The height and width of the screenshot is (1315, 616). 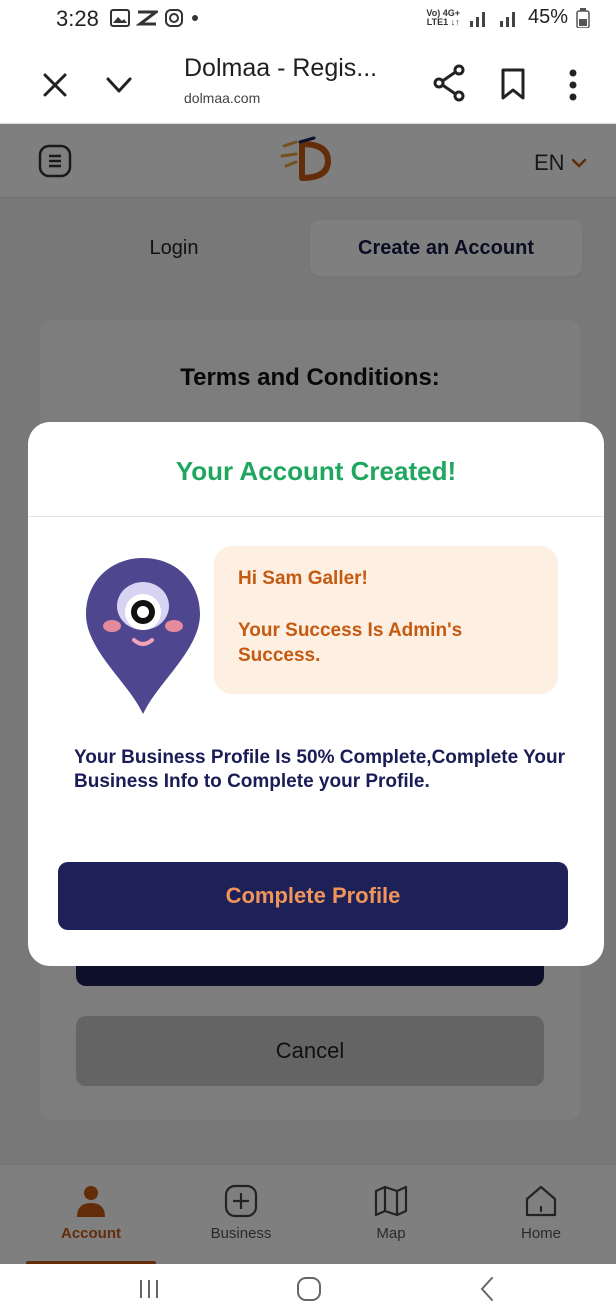 I want to click on home-button-icon, so click(x=309, y=1289).